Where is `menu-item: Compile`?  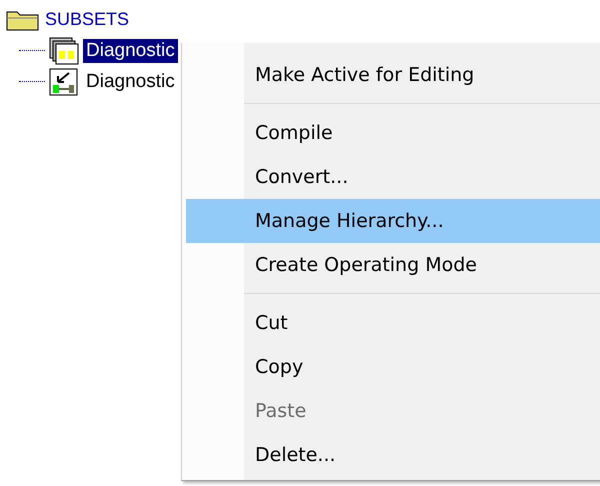 menu-item: Compile is located at coordinates (393, 133).